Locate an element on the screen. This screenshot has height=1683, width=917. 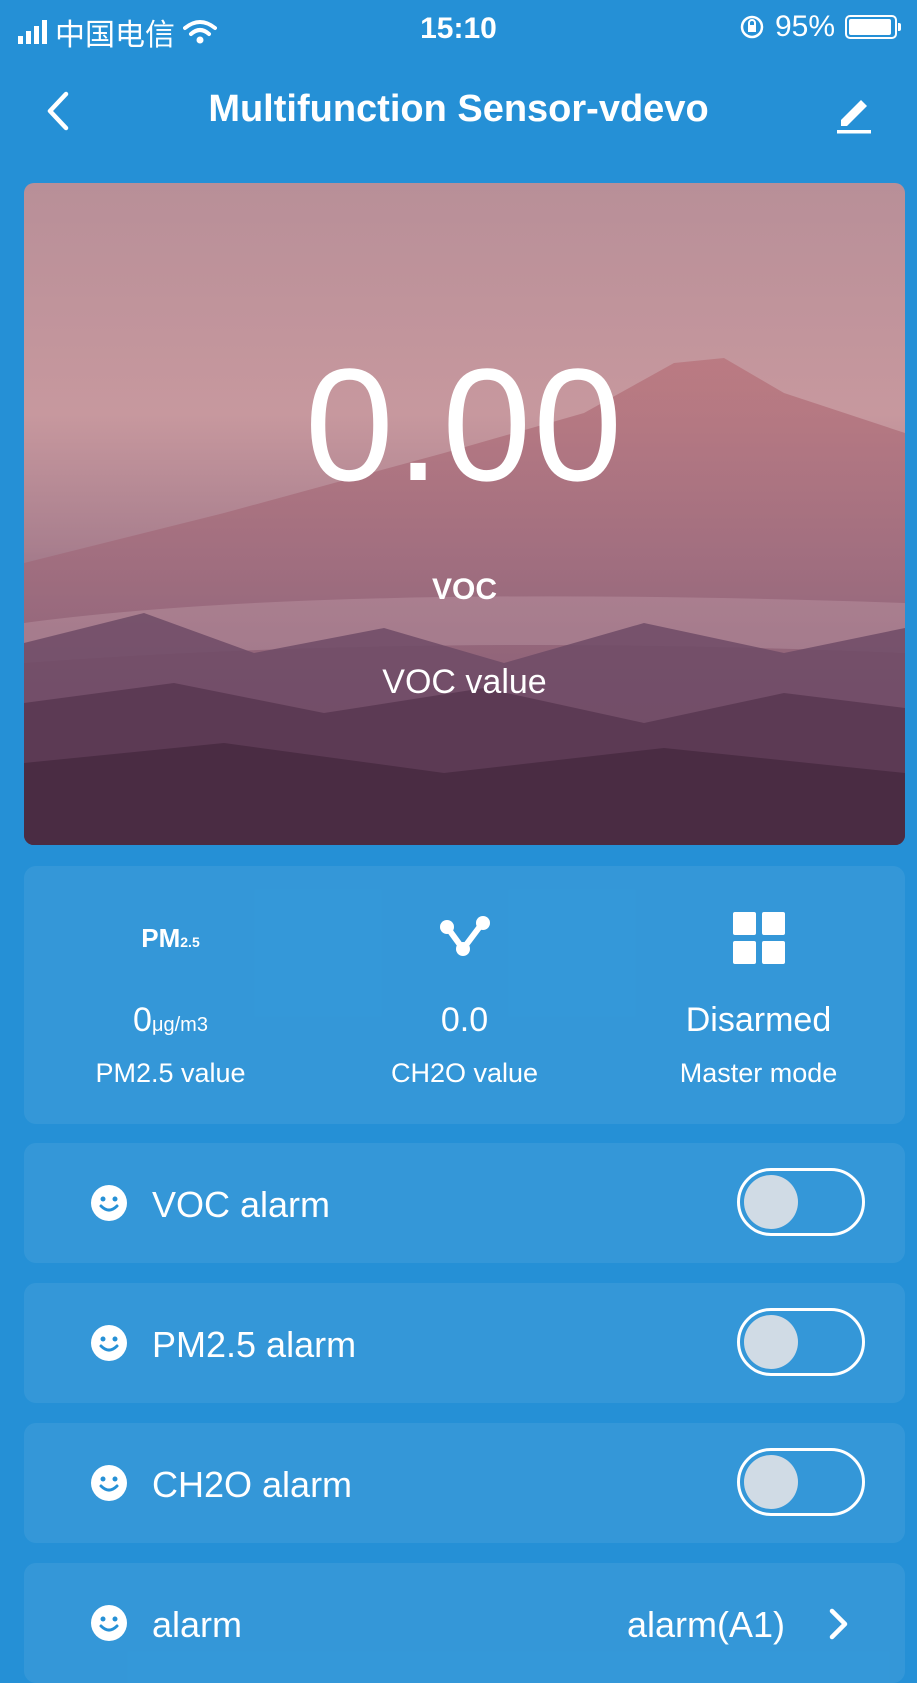
rotation-lock-icon is located at coordinates (752, 27).